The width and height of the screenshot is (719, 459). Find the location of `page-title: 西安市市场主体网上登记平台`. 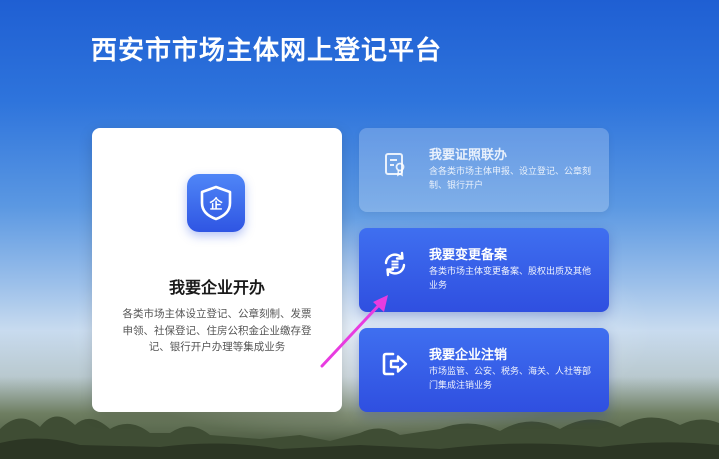

page-title: 西安市市场主体网上登记平台 is located at coordinates (267, 51).